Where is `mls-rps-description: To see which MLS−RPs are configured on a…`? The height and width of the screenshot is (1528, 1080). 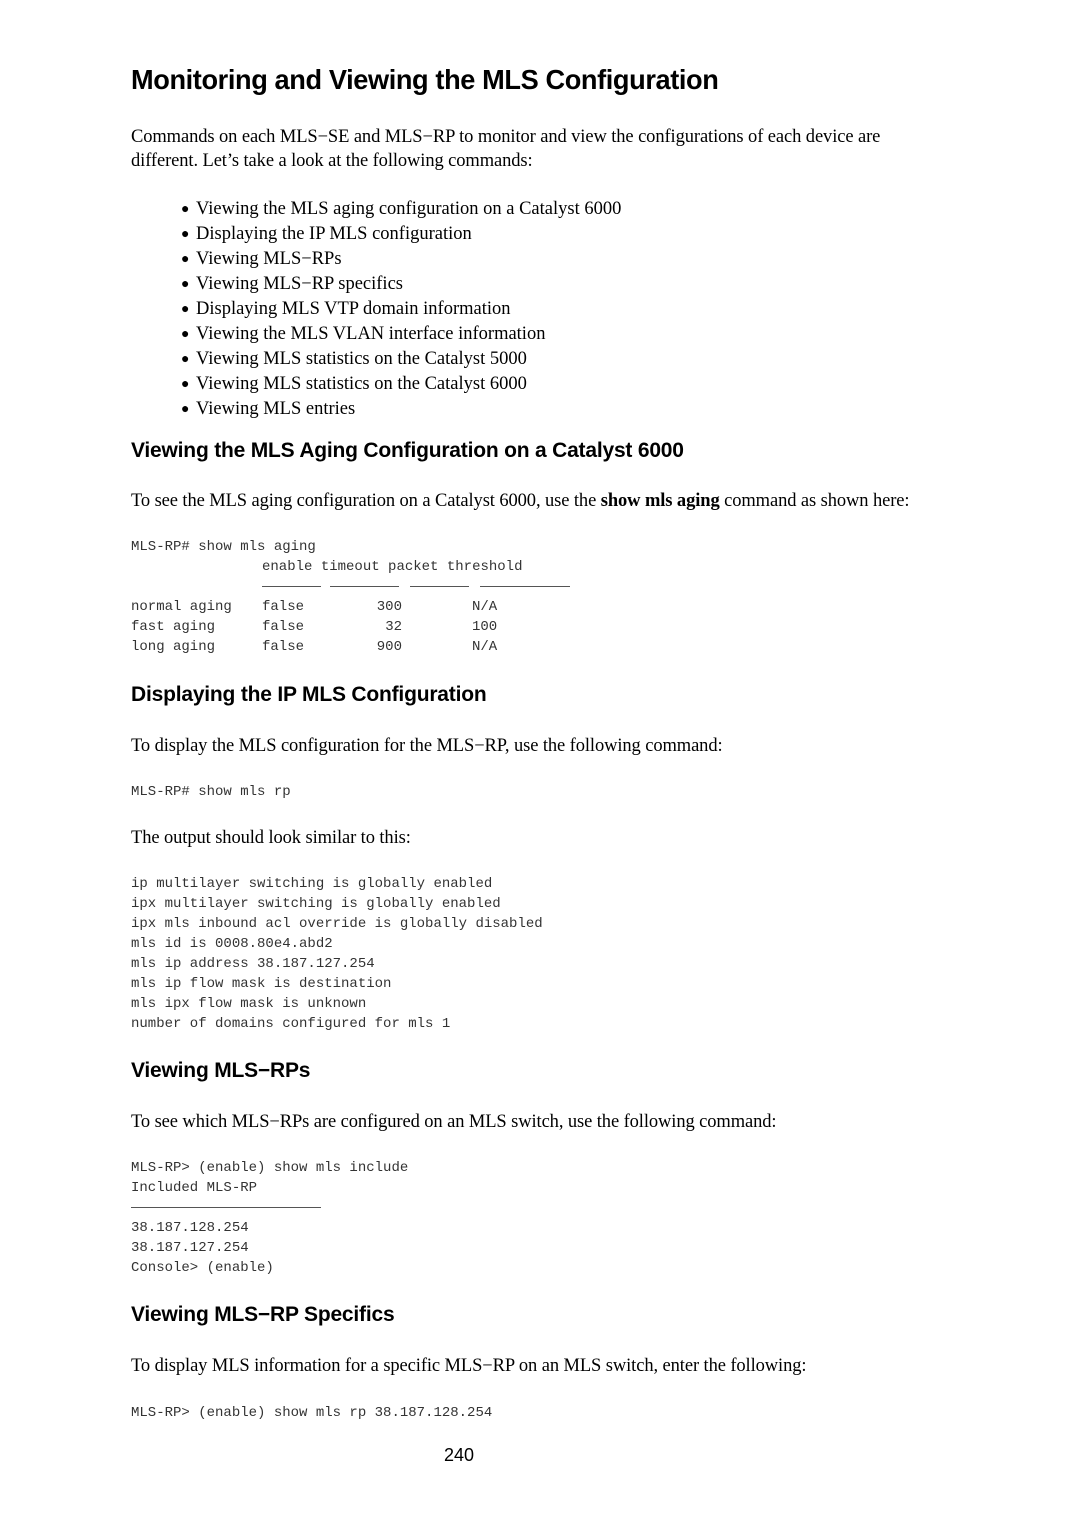 mls-rps-description: To see which MLS−RPs are configured on a… is located at coordinates (454, 1122).